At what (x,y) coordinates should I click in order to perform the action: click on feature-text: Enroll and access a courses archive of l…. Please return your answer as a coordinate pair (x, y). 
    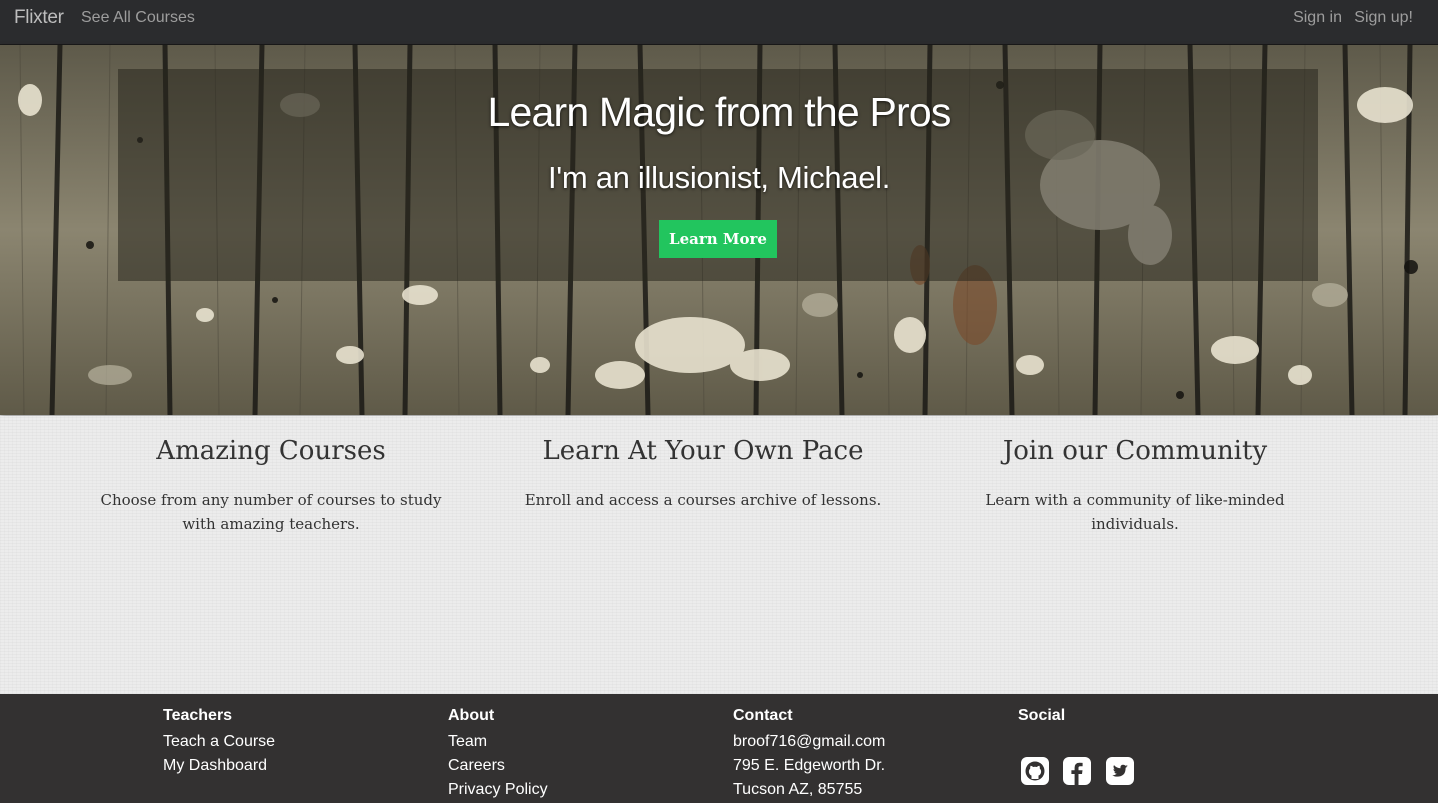
    Looking at the image, I should click on (703, 500).